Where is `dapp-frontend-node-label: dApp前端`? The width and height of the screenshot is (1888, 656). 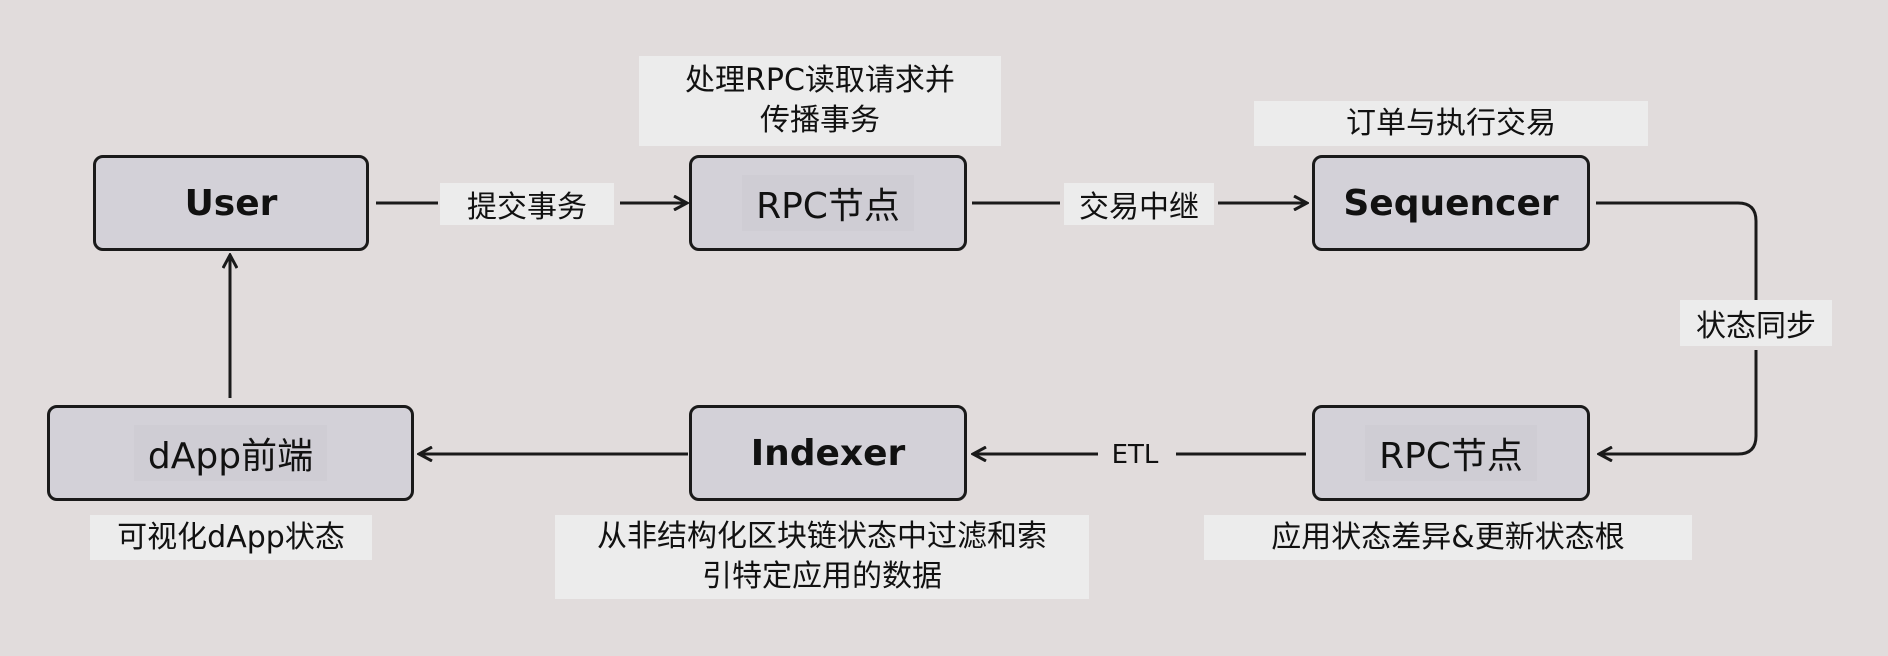 dapp-frontend-node-label: dApp前端 is located at coordinates (230, 453).